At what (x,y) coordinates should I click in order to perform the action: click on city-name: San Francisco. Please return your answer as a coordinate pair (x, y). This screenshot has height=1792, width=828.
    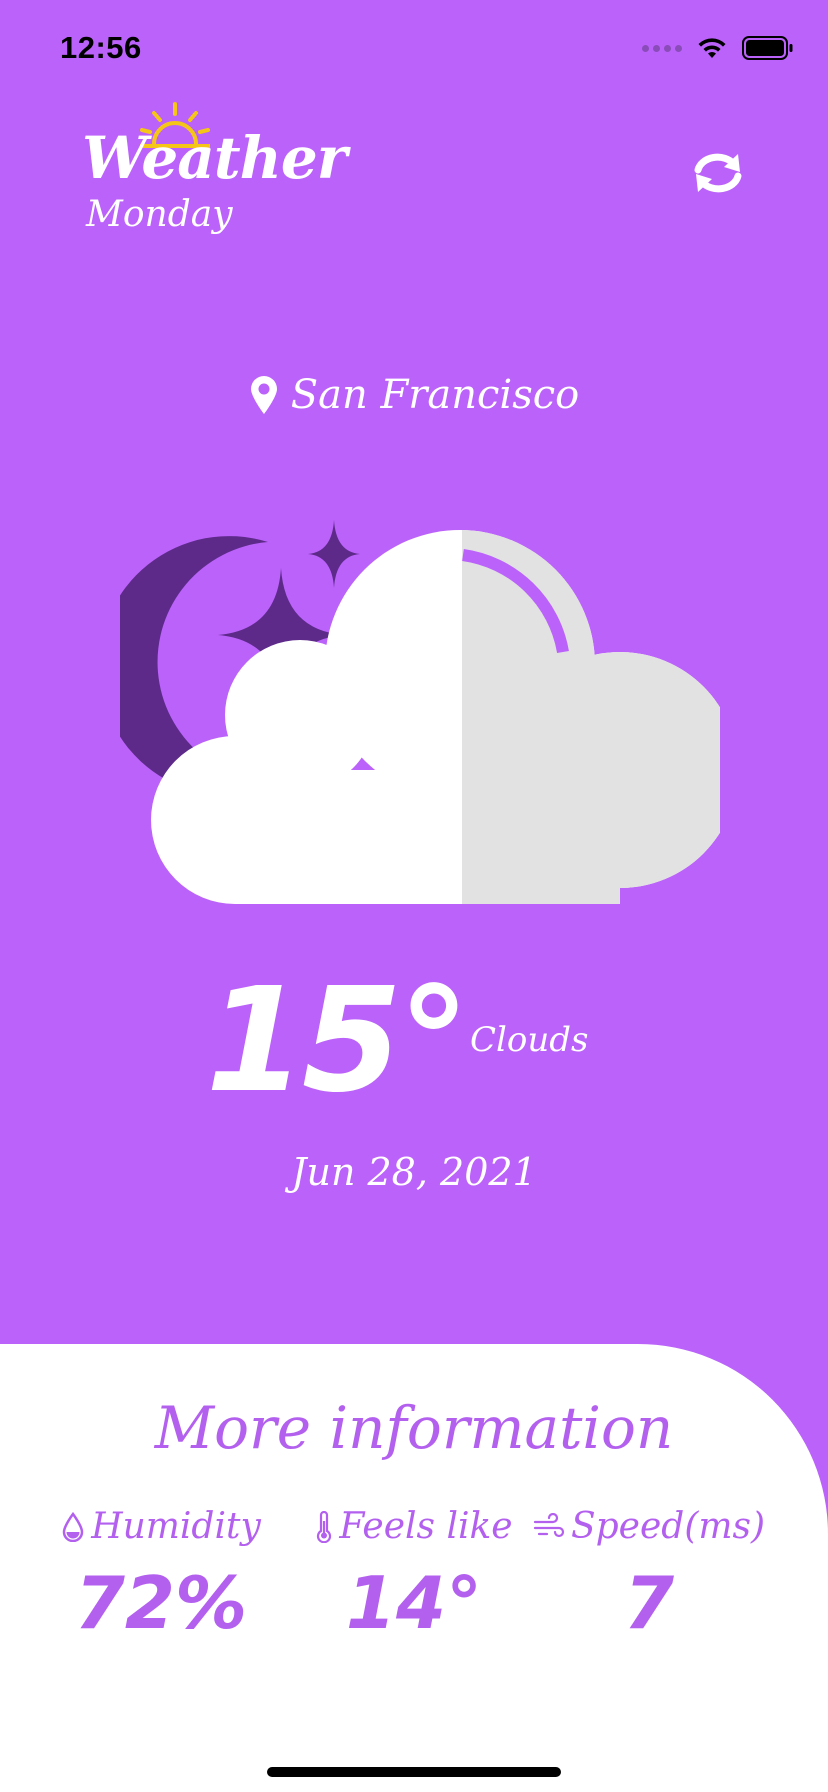
    Looking at the image, I should click on (435, 395).